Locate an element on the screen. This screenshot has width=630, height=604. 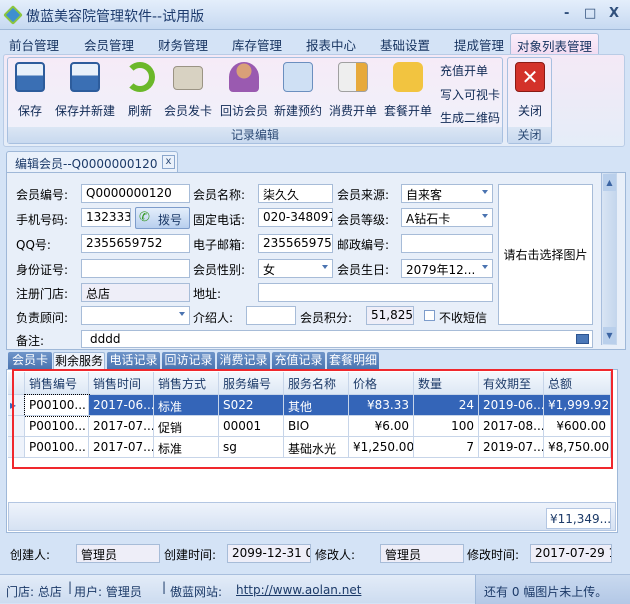
created-time-label: 创建时间: is located at coordinates (190, 555).